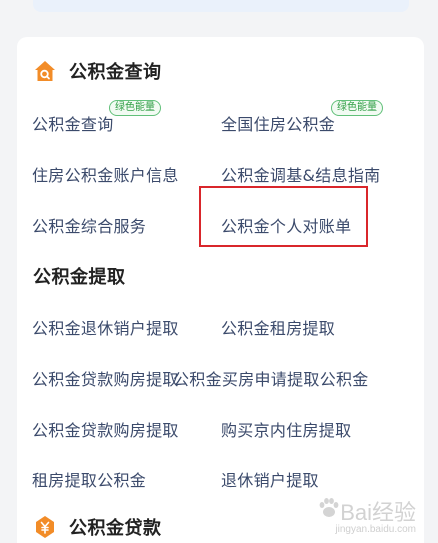 The width and height of the screenshot is (438, 543). I want to click on search-house-icon, so click(45, 71).